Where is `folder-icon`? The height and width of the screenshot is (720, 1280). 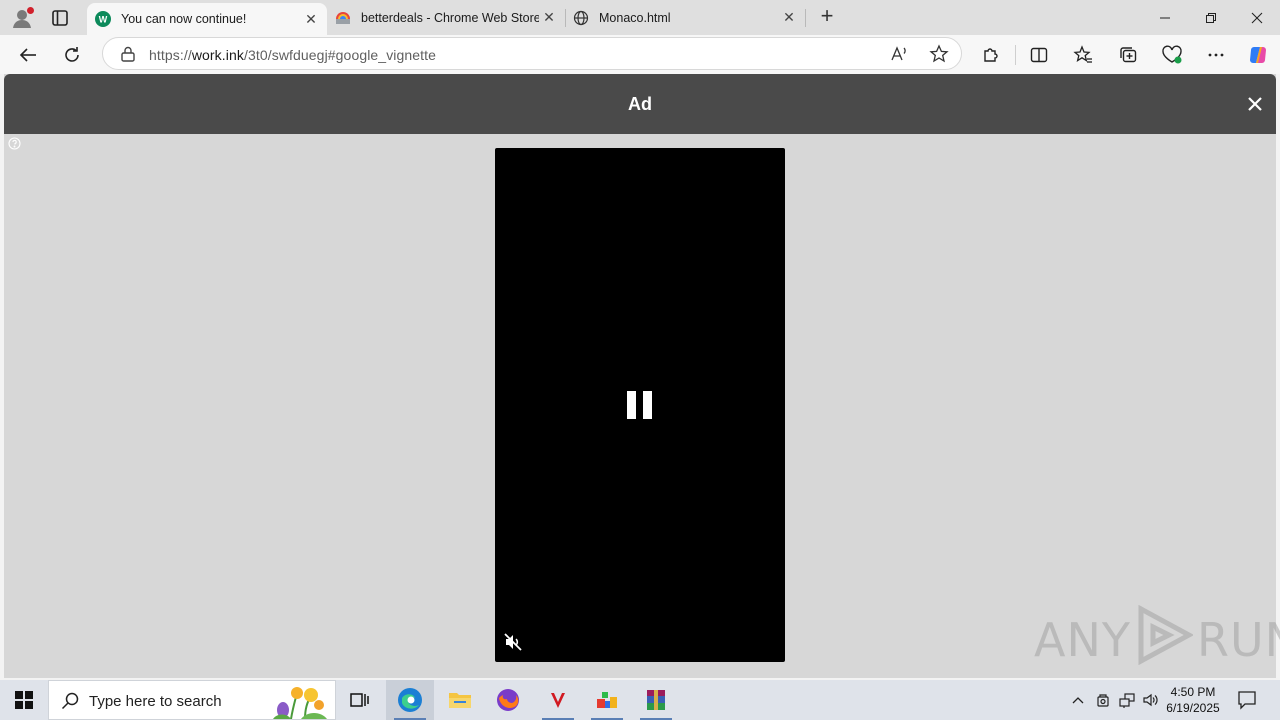
folder-icon is located at coordinates (460, 700).